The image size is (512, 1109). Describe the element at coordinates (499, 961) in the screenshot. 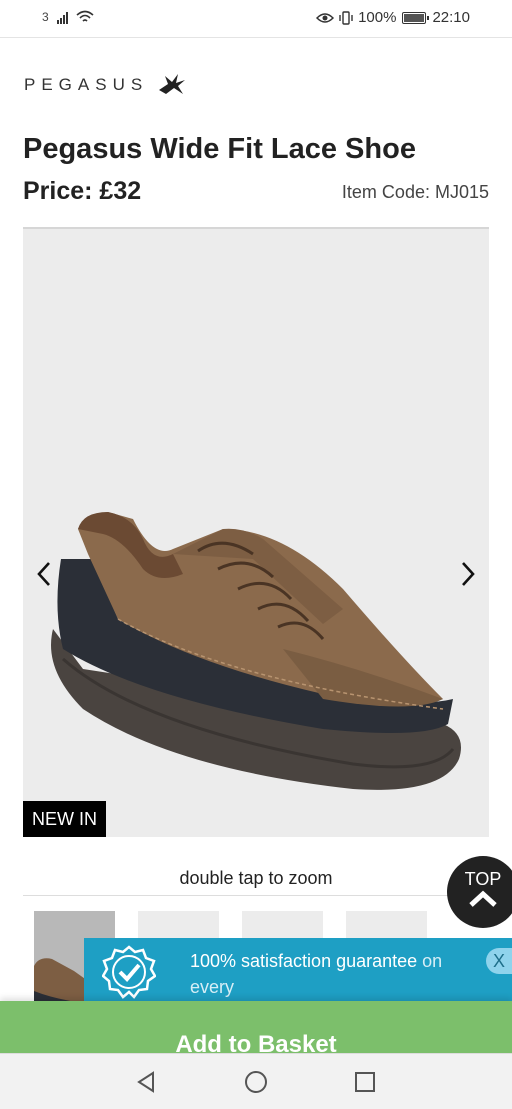

I see `close-banner-button: X` at that location.